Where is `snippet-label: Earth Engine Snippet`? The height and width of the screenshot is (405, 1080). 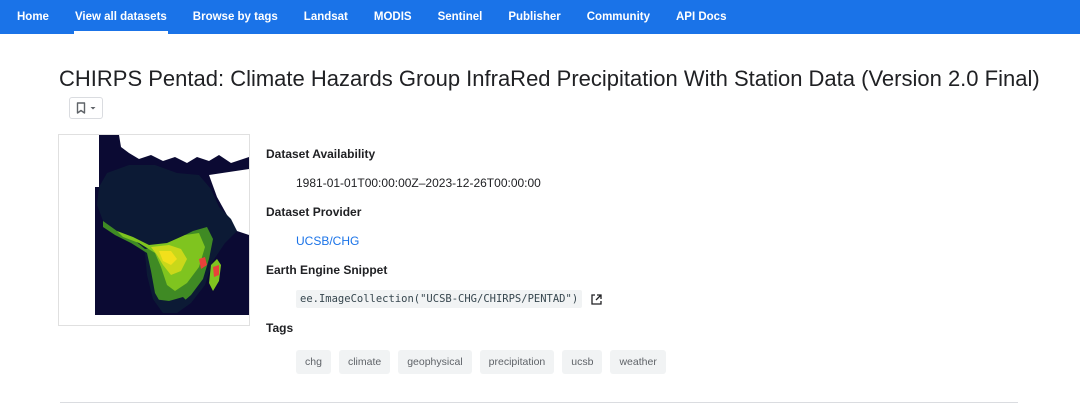 snippet-label: Earth Engine Snippet is located at coordinates (327, 270).